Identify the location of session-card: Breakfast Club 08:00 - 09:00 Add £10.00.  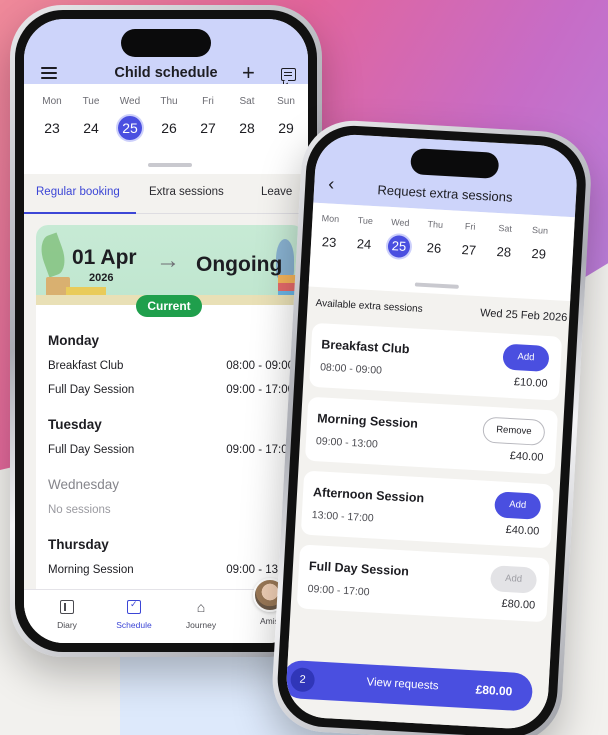
(436, 361).